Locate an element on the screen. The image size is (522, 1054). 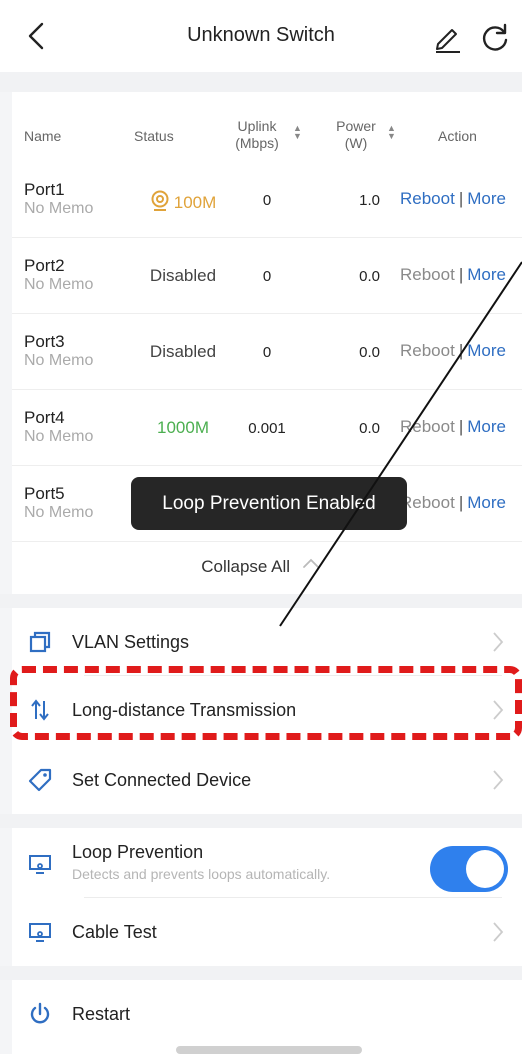
column-header-uplink: Uplink (Mbps) is located at coordinates (257, 135).